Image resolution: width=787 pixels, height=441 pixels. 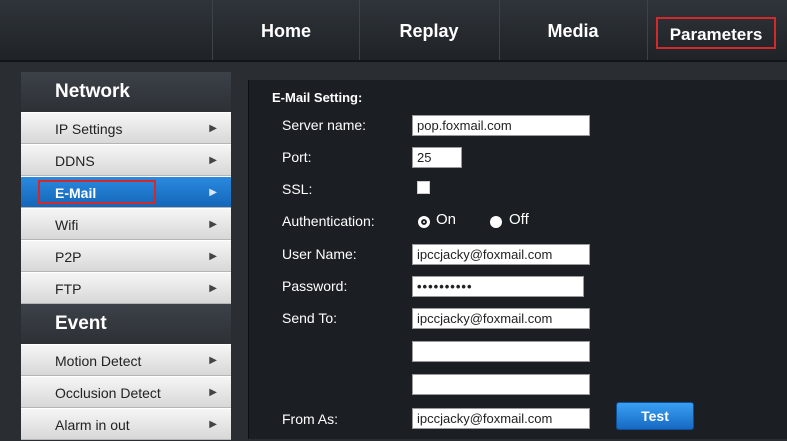 I want to click on auth-off-label: Off, so click(x=519, y=219).